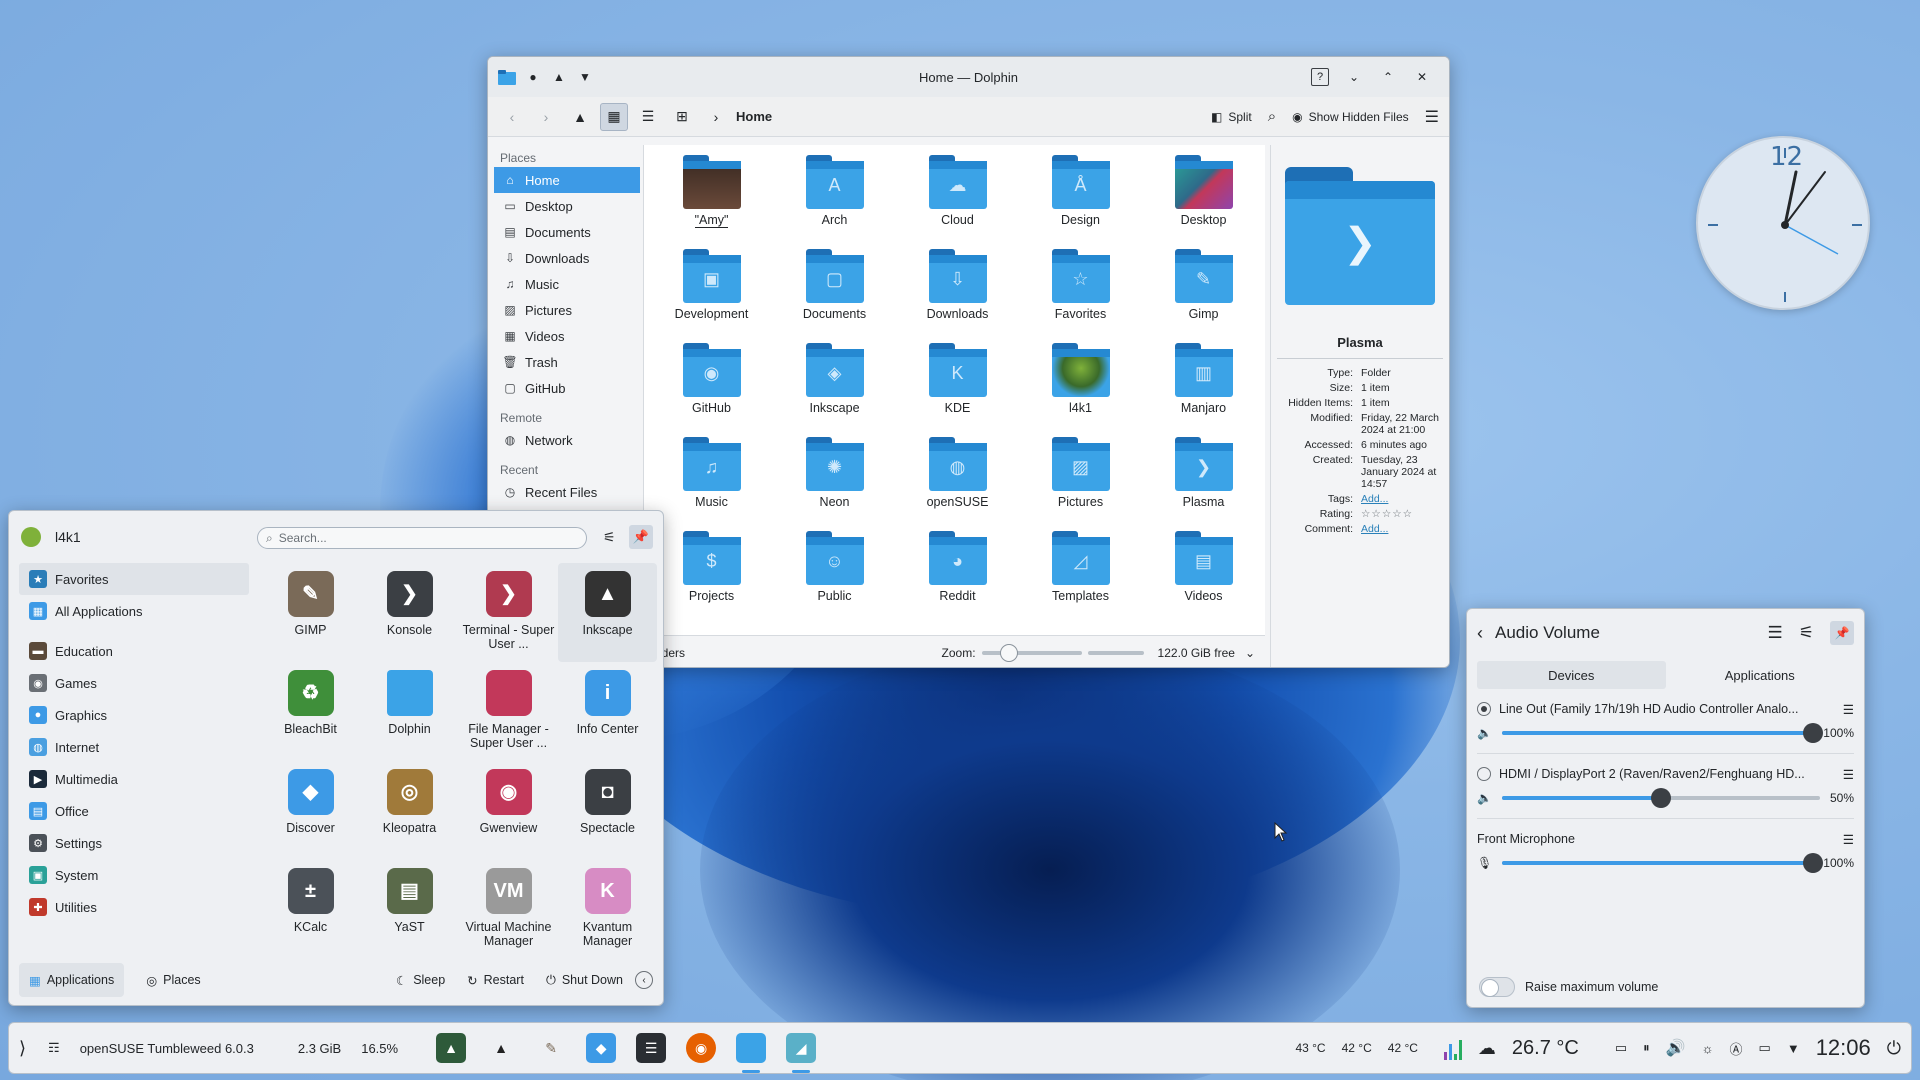 The image size is (1920, 1080). I want to click on file-item: ☆ Favorites, so click(1080, 292).